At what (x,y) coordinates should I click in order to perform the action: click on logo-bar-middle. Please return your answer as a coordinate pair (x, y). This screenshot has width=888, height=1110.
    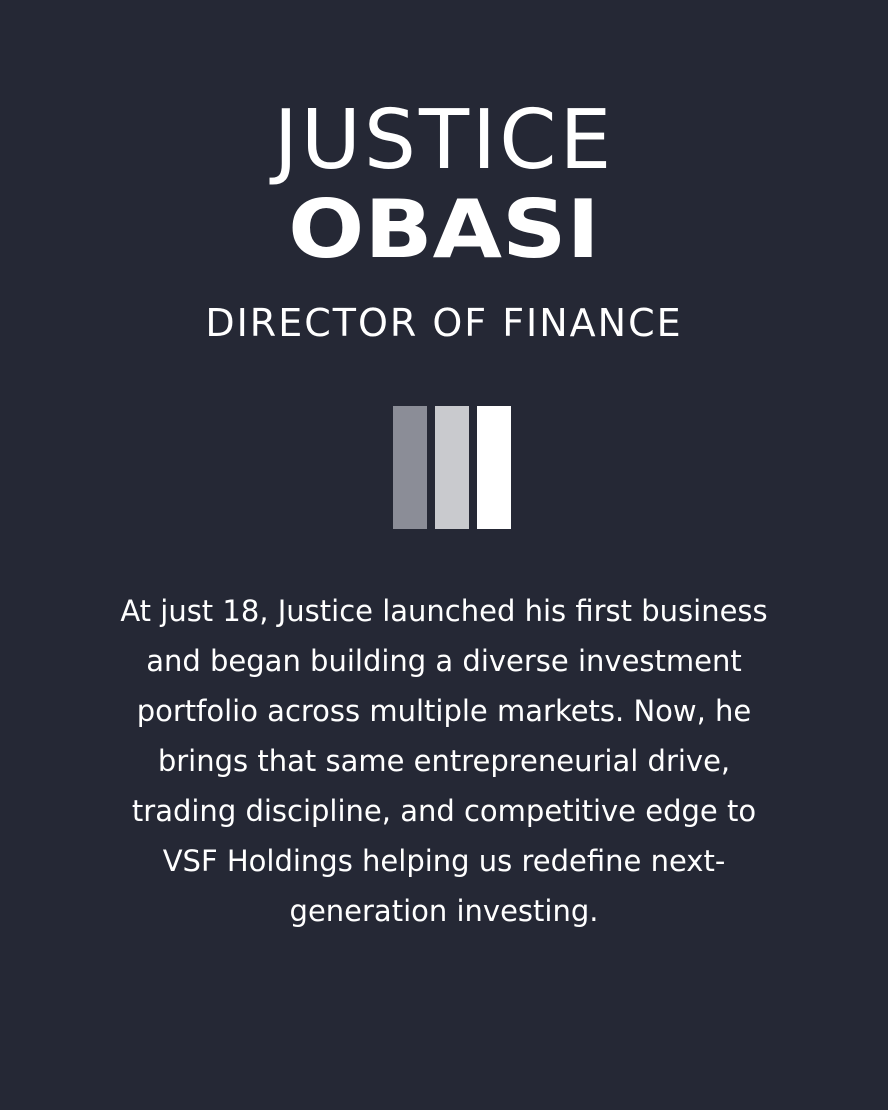
    Looking at the image, I should click on (452, 467).